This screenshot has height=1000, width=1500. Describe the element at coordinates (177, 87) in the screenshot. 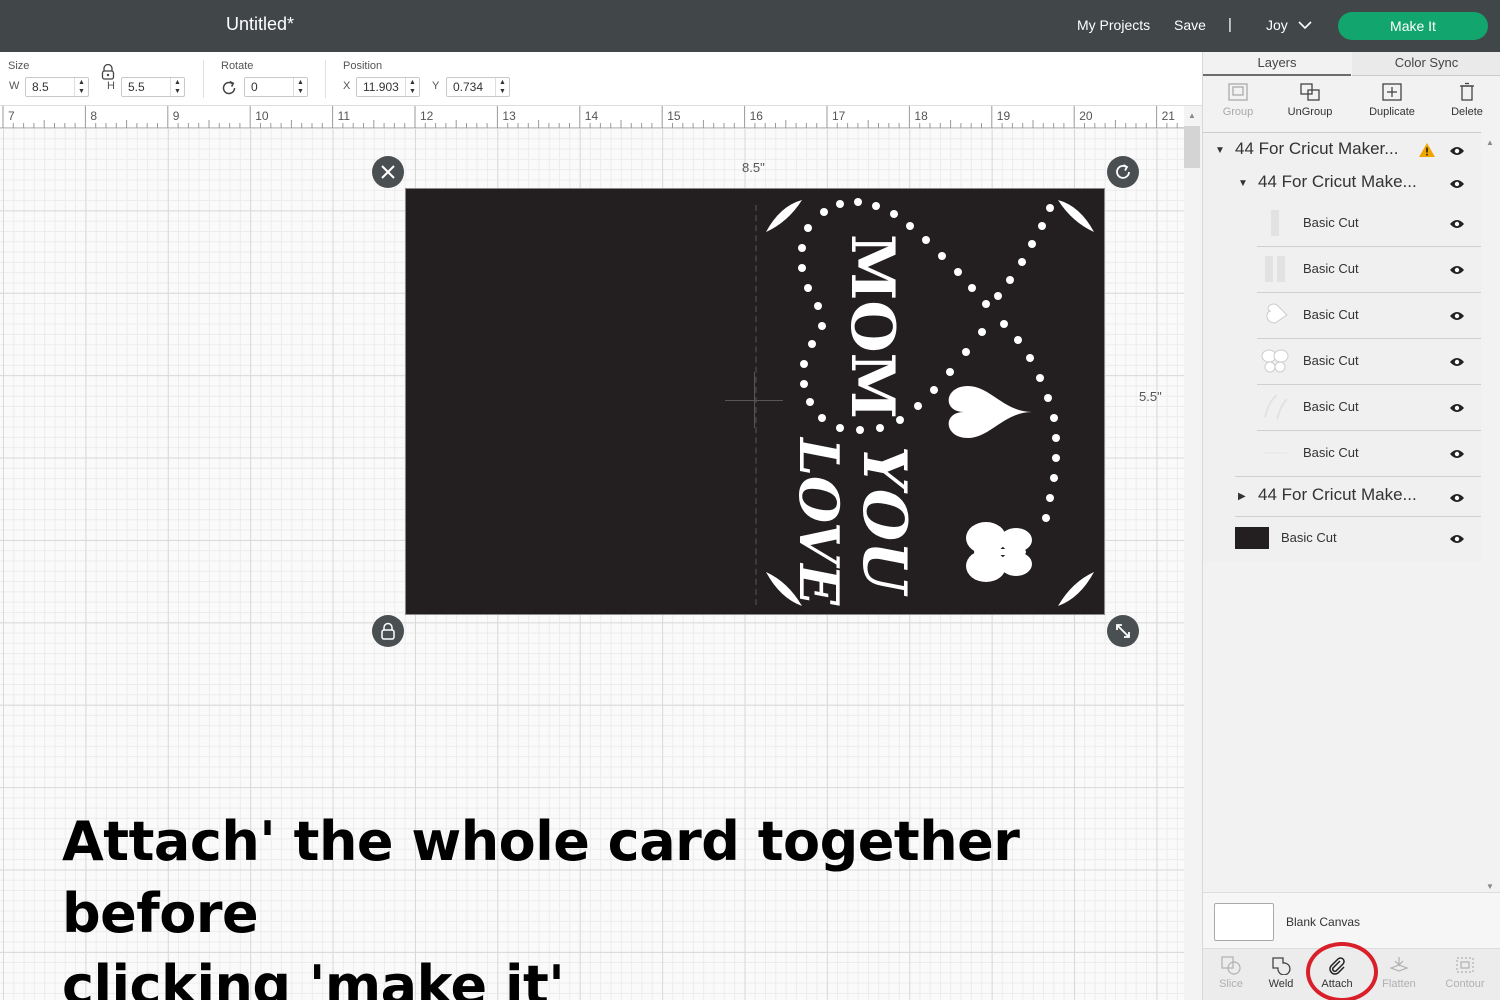

I see `height-stepper: ▲ ▼` at that location.